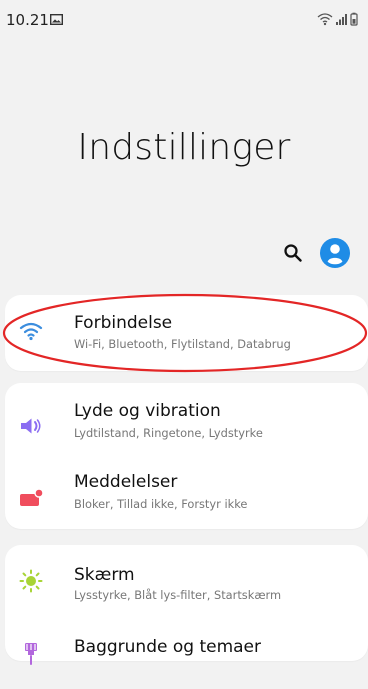  Describe the element at coordinates (126, 482) in the screenshot. I see `notifications-title: Meddelelser` at that location.